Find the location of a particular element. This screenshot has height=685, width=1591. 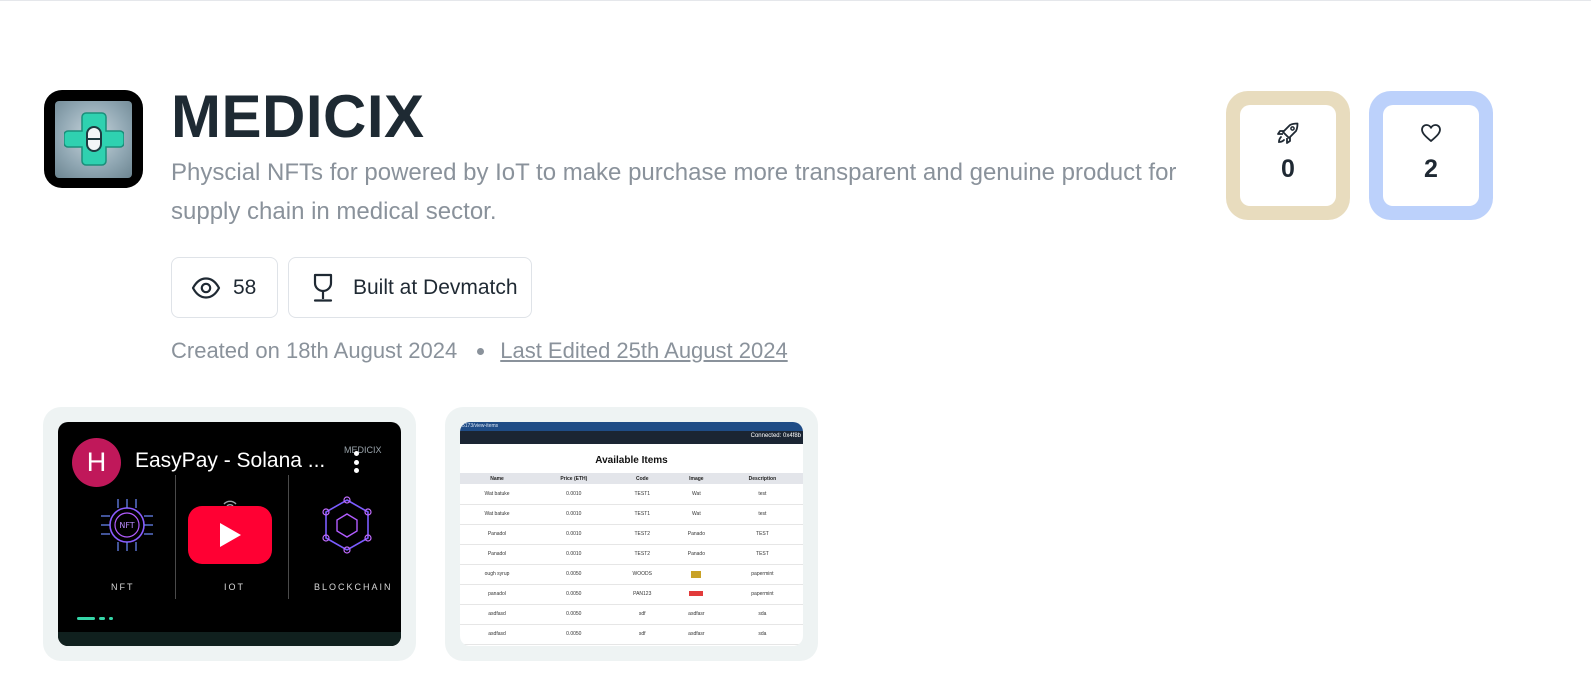

video-divider-left is located at coordinates (175, 537).